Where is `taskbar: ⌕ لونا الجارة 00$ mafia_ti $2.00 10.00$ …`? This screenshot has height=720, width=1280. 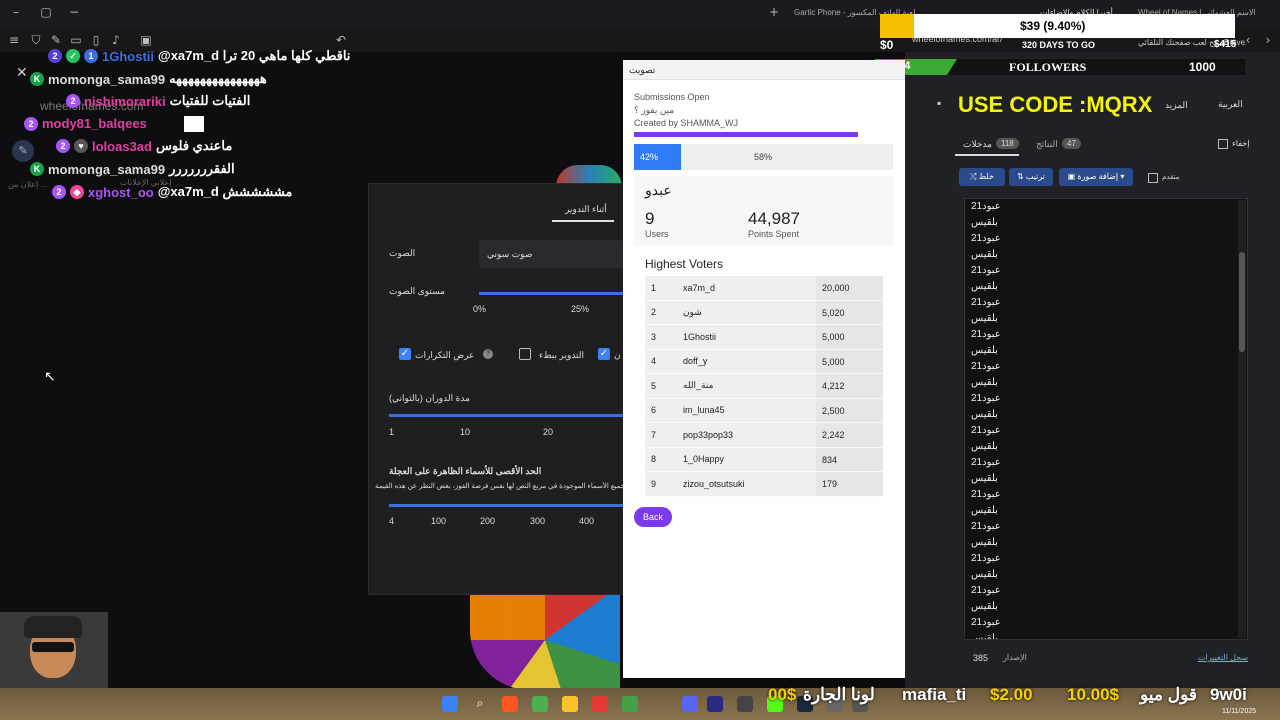
taskbar: ⌕ لونا الجارة 00$ mafia_ti $2.00 10.00$ … is located at coordinates (640, 702).